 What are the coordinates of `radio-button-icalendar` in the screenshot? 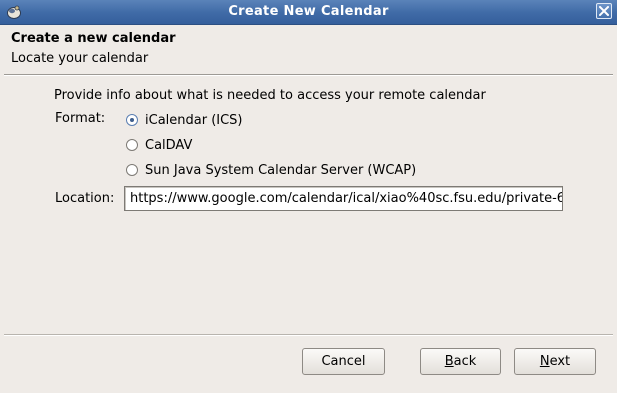 It's located at (132, 120).